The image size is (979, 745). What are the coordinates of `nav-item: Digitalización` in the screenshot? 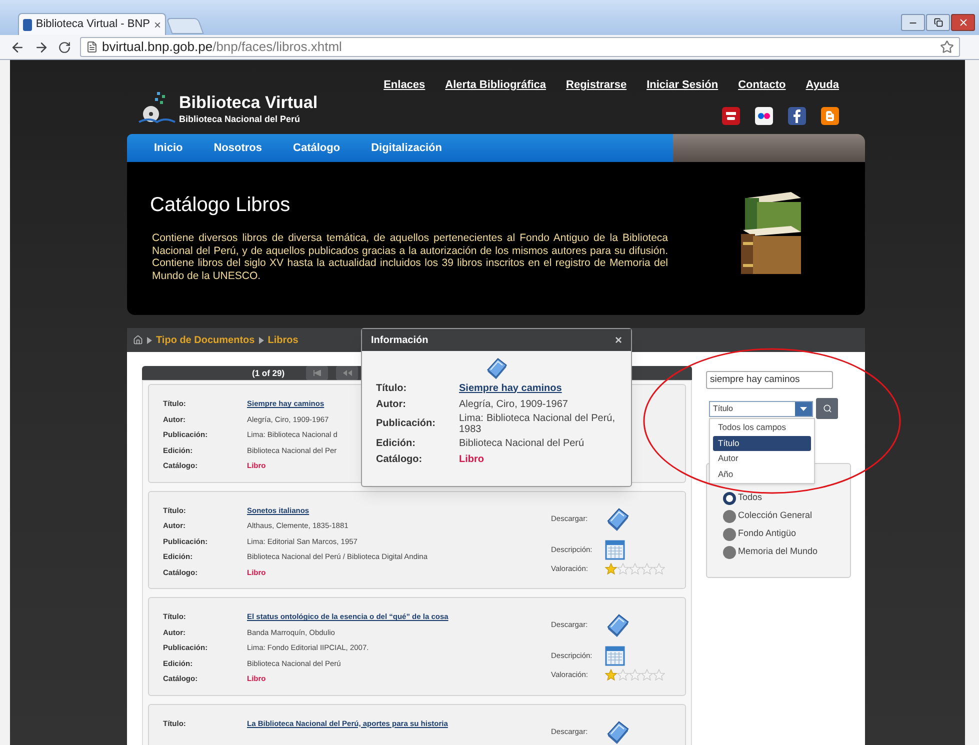 It's located at (406, 148).